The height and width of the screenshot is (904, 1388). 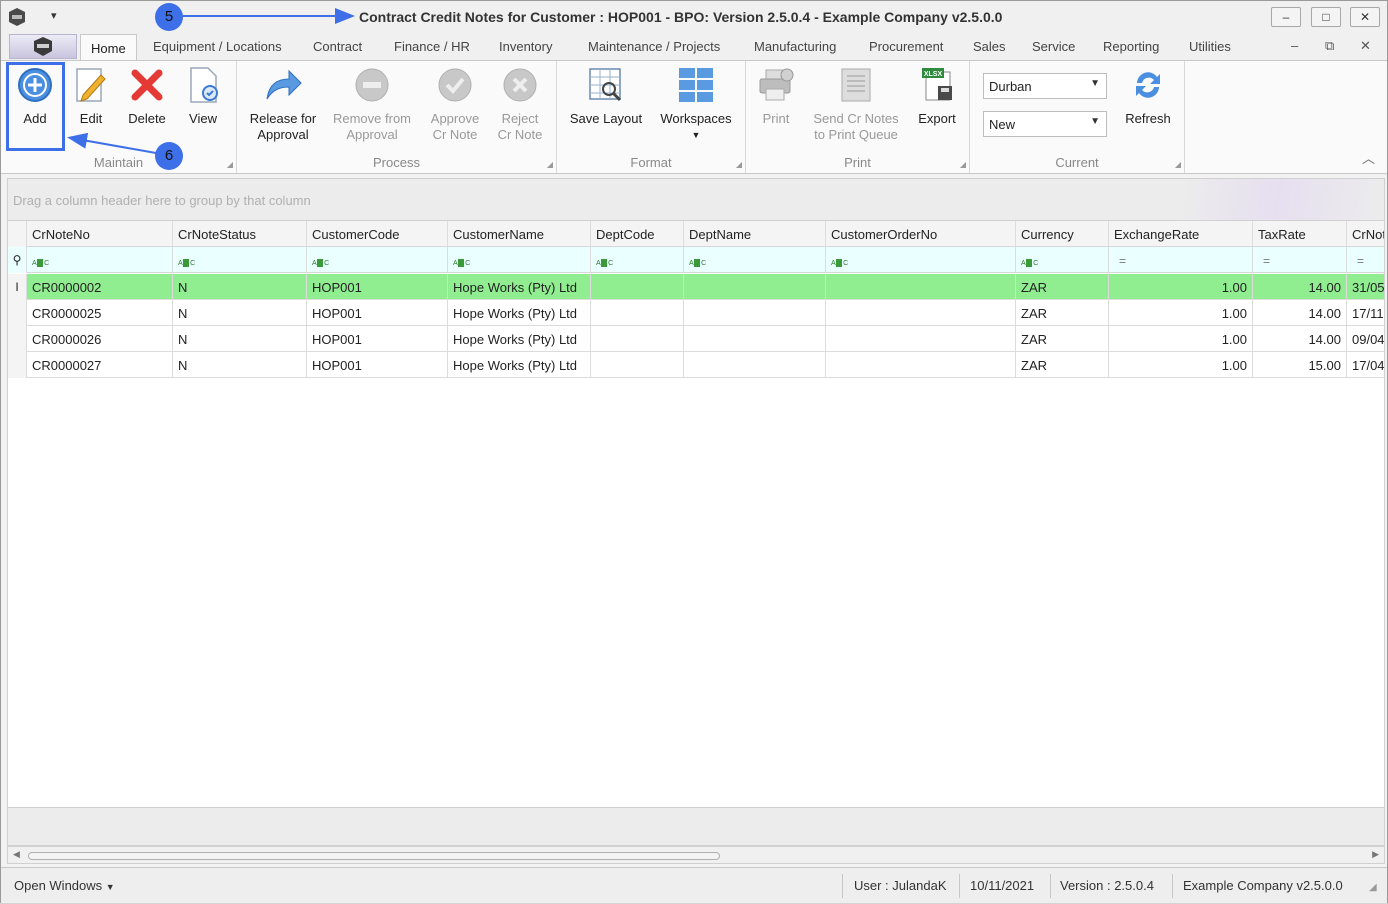 I want to click on site-select: Durban ▼, so click(x=1045, y=86).